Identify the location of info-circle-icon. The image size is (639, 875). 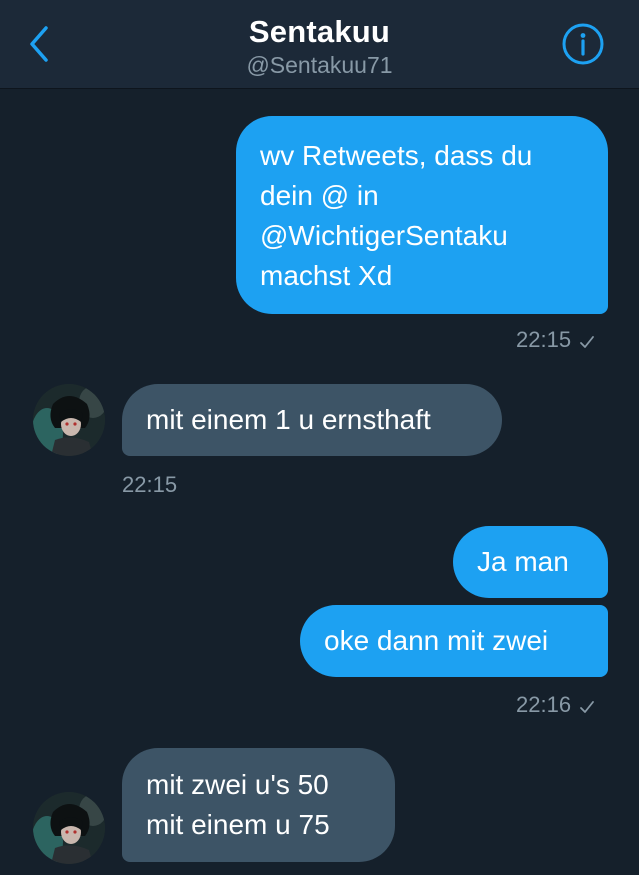
(583, 44).